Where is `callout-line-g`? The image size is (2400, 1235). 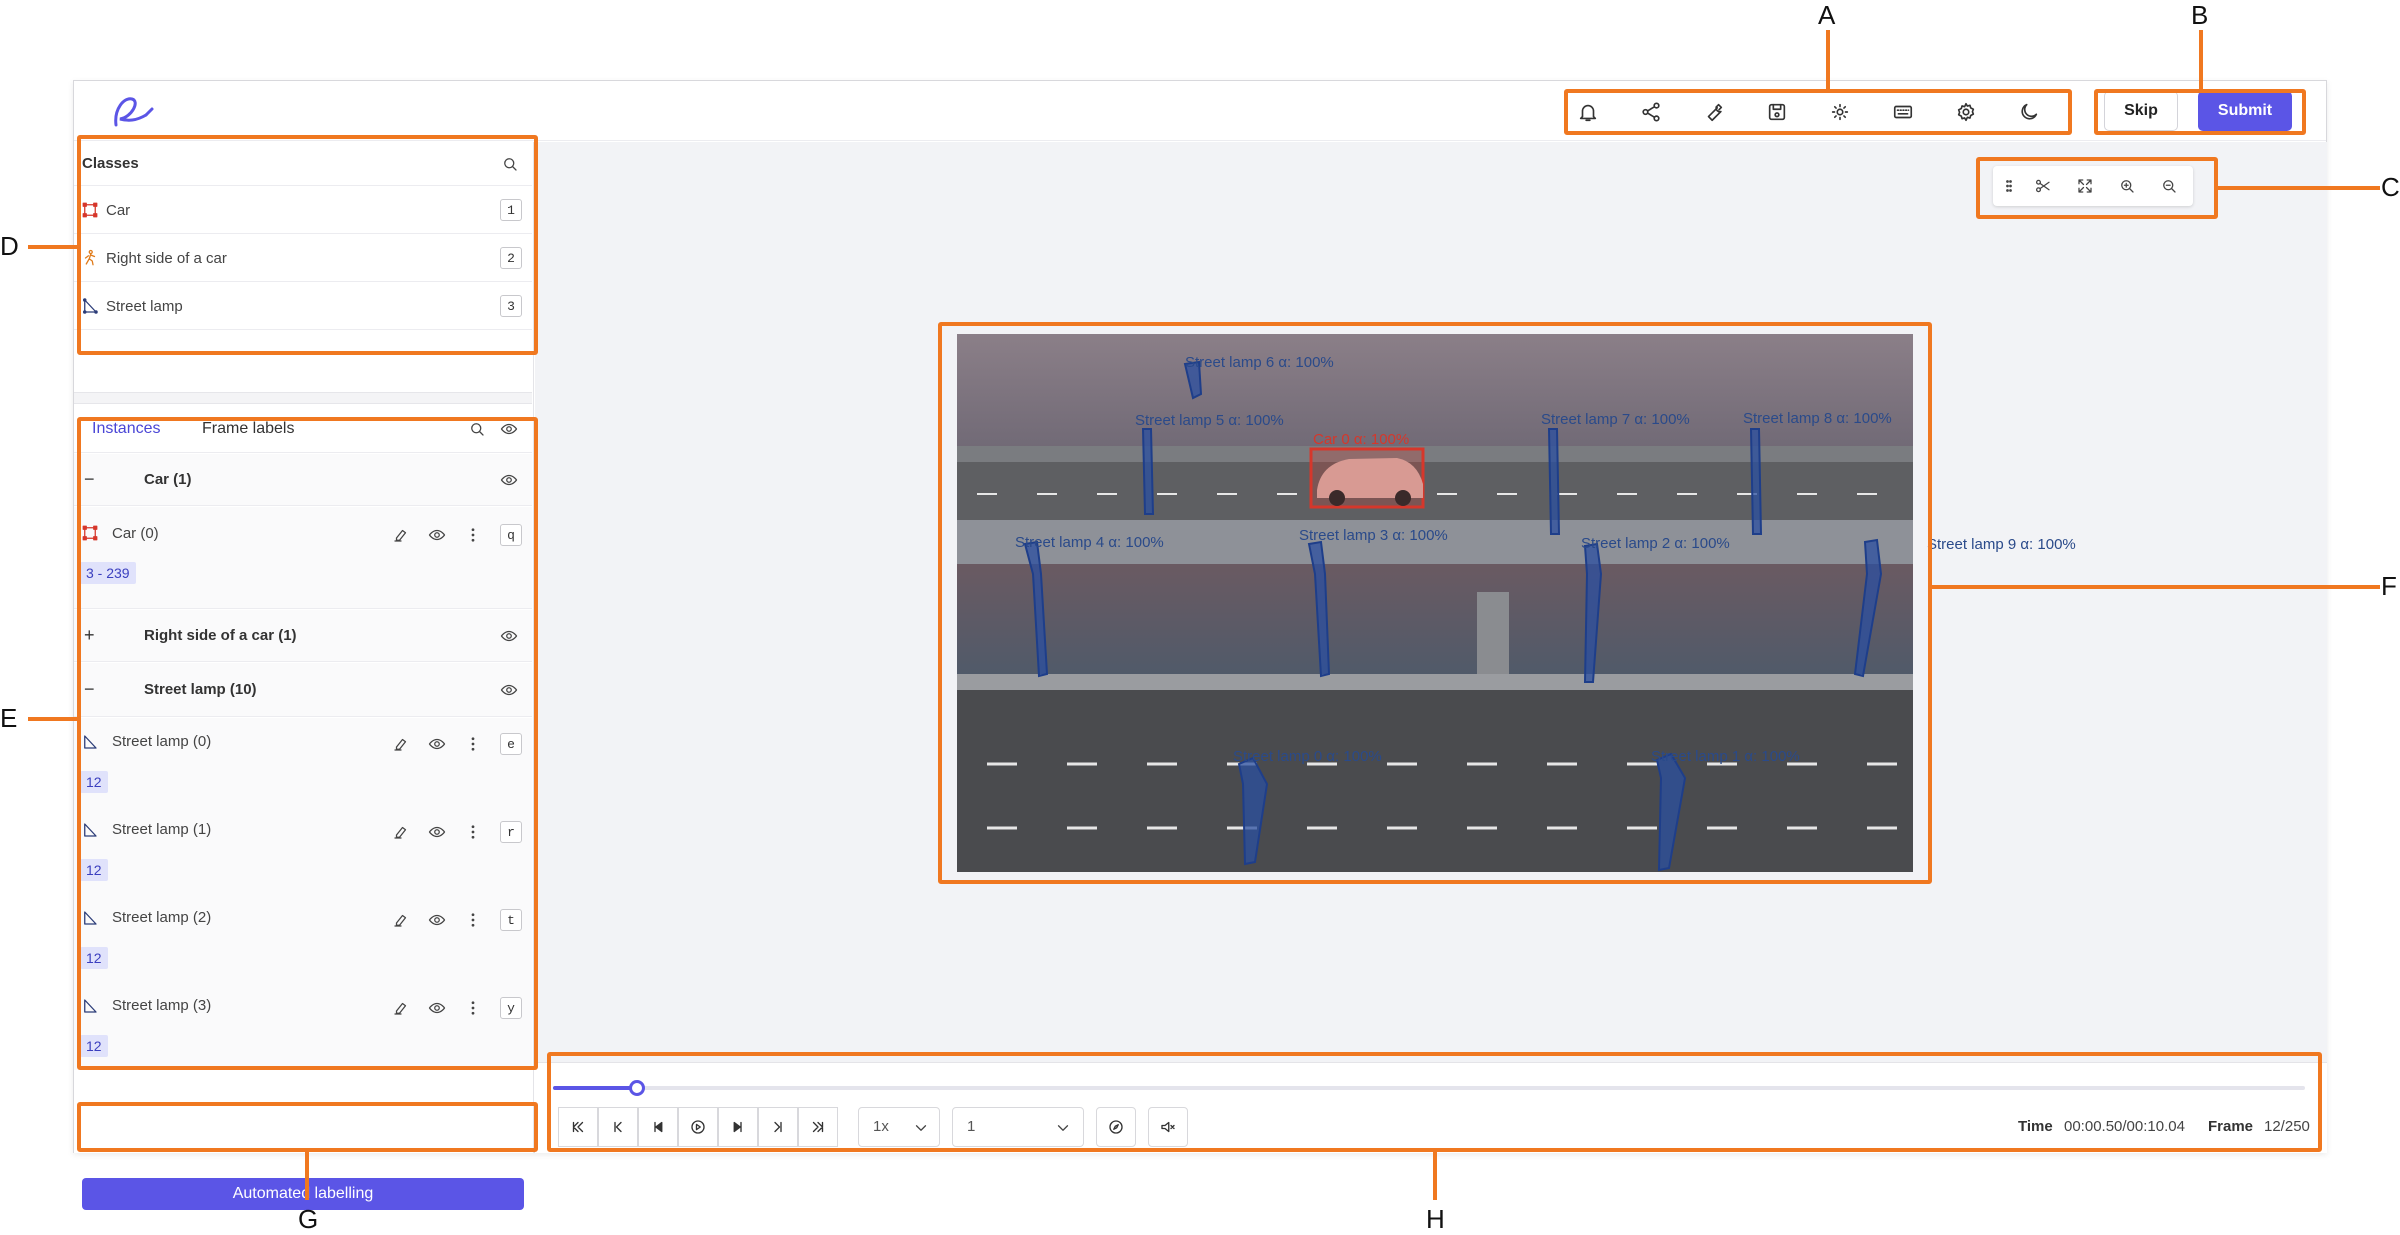 callout-line-g is located at coordinates (307, 1176).